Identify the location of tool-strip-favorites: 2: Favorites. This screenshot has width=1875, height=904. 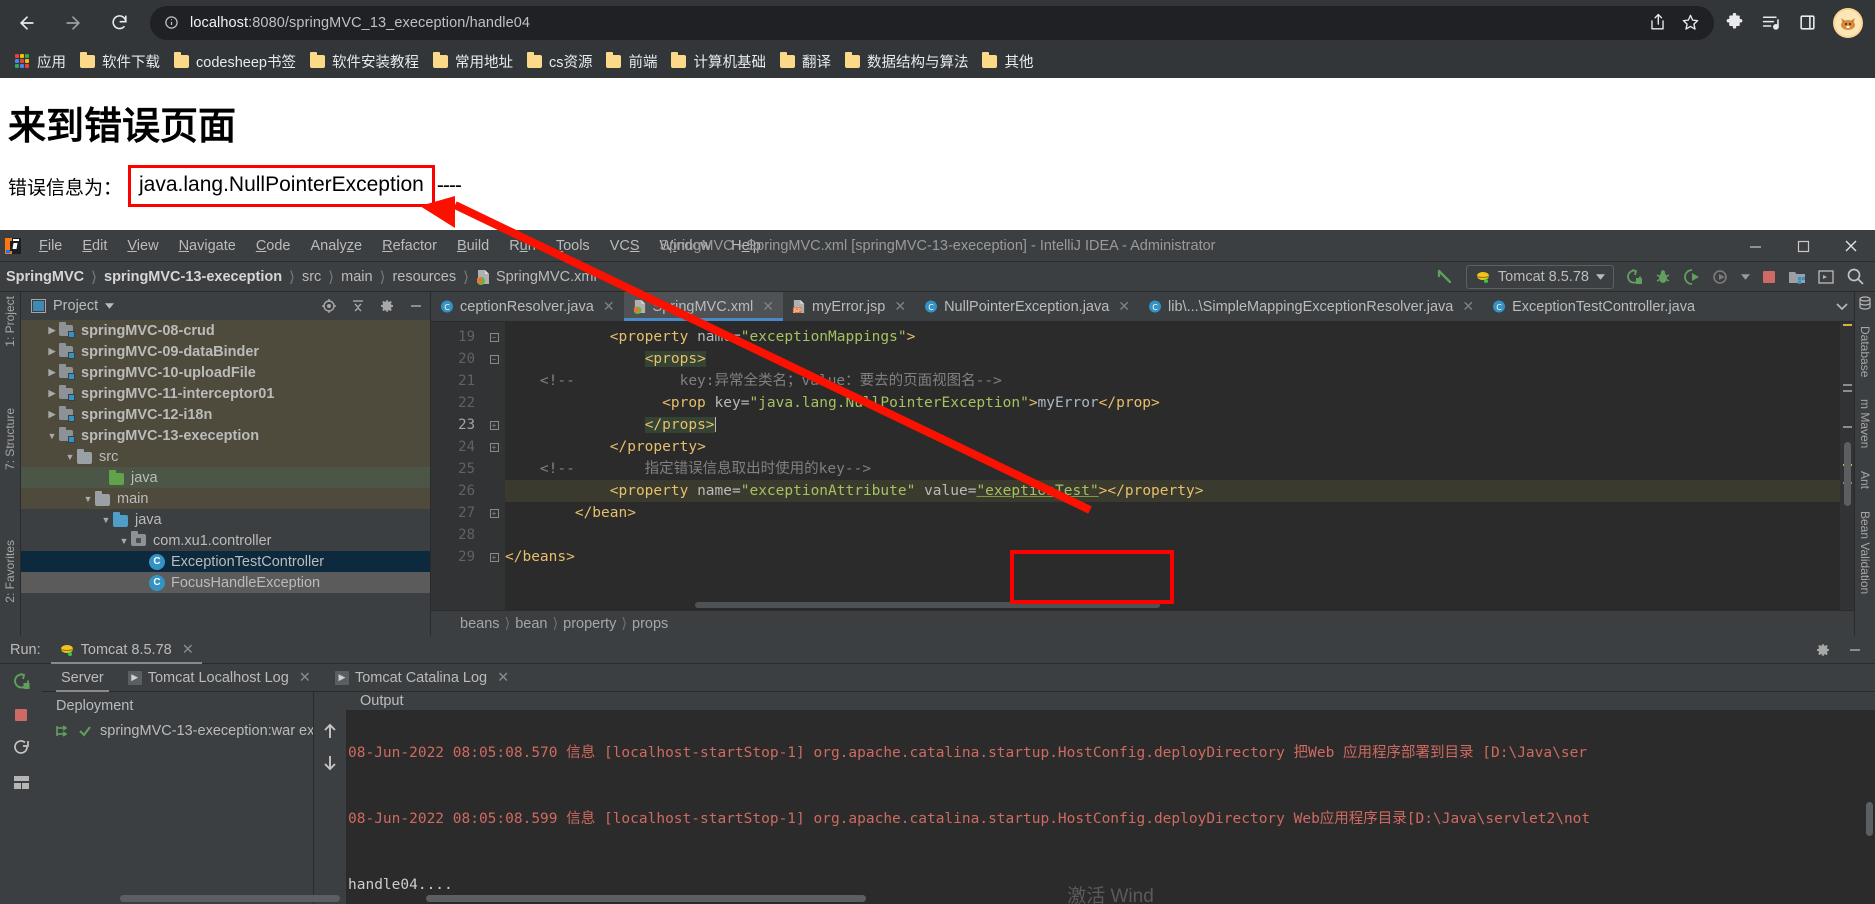
(10, 571).